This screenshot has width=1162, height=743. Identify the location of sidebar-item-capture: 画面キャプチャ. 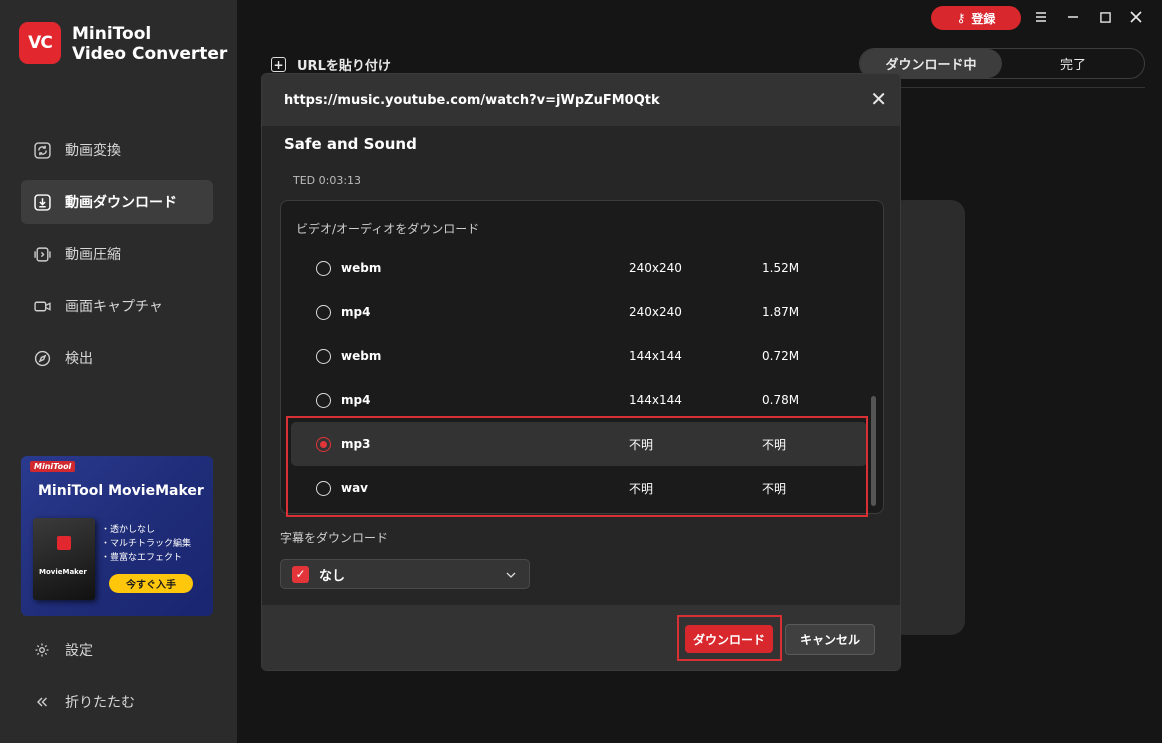
(117, 306).